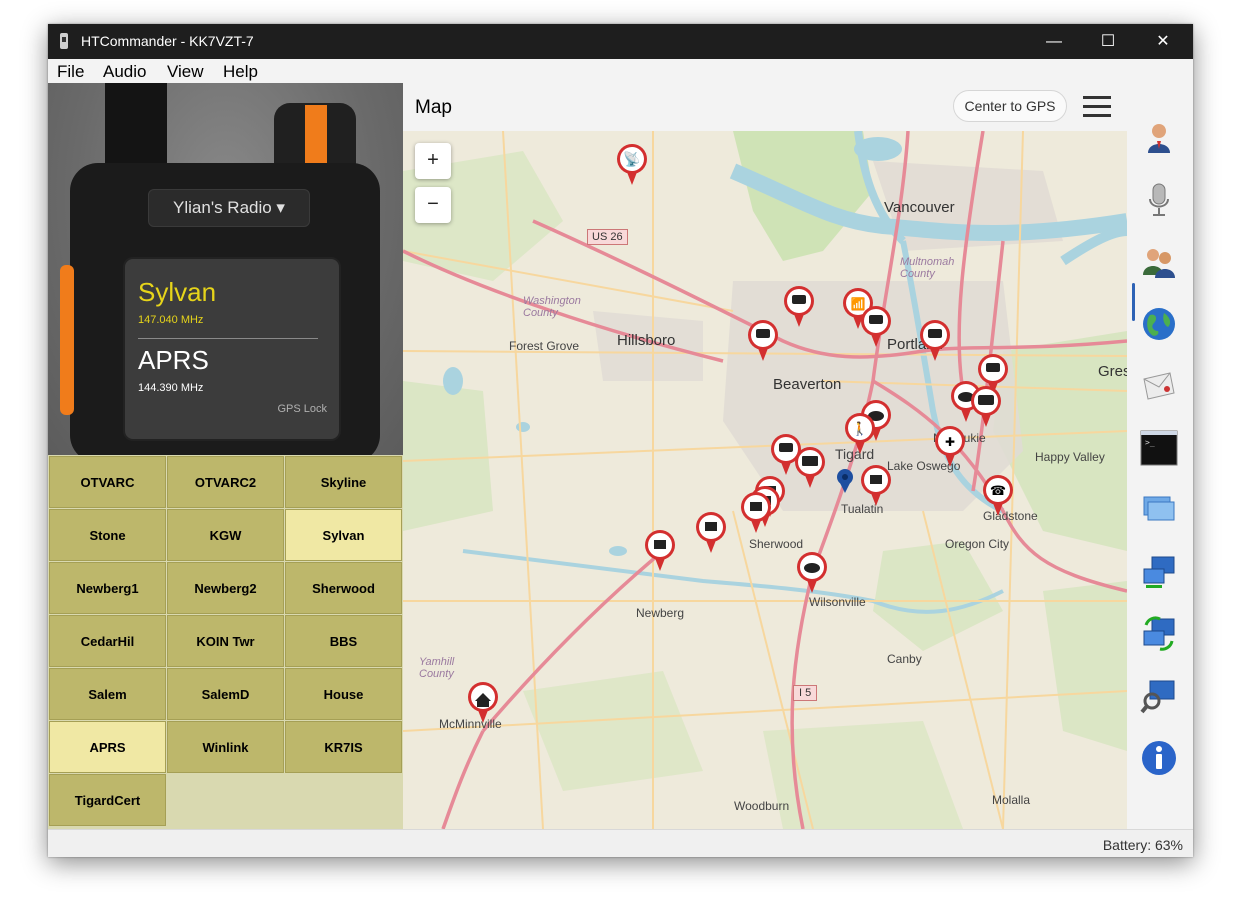 The image size is (1241, 919). Describe the element at coordinates (1159, 510) in the screenshot. I see `windows-icon` at that location.